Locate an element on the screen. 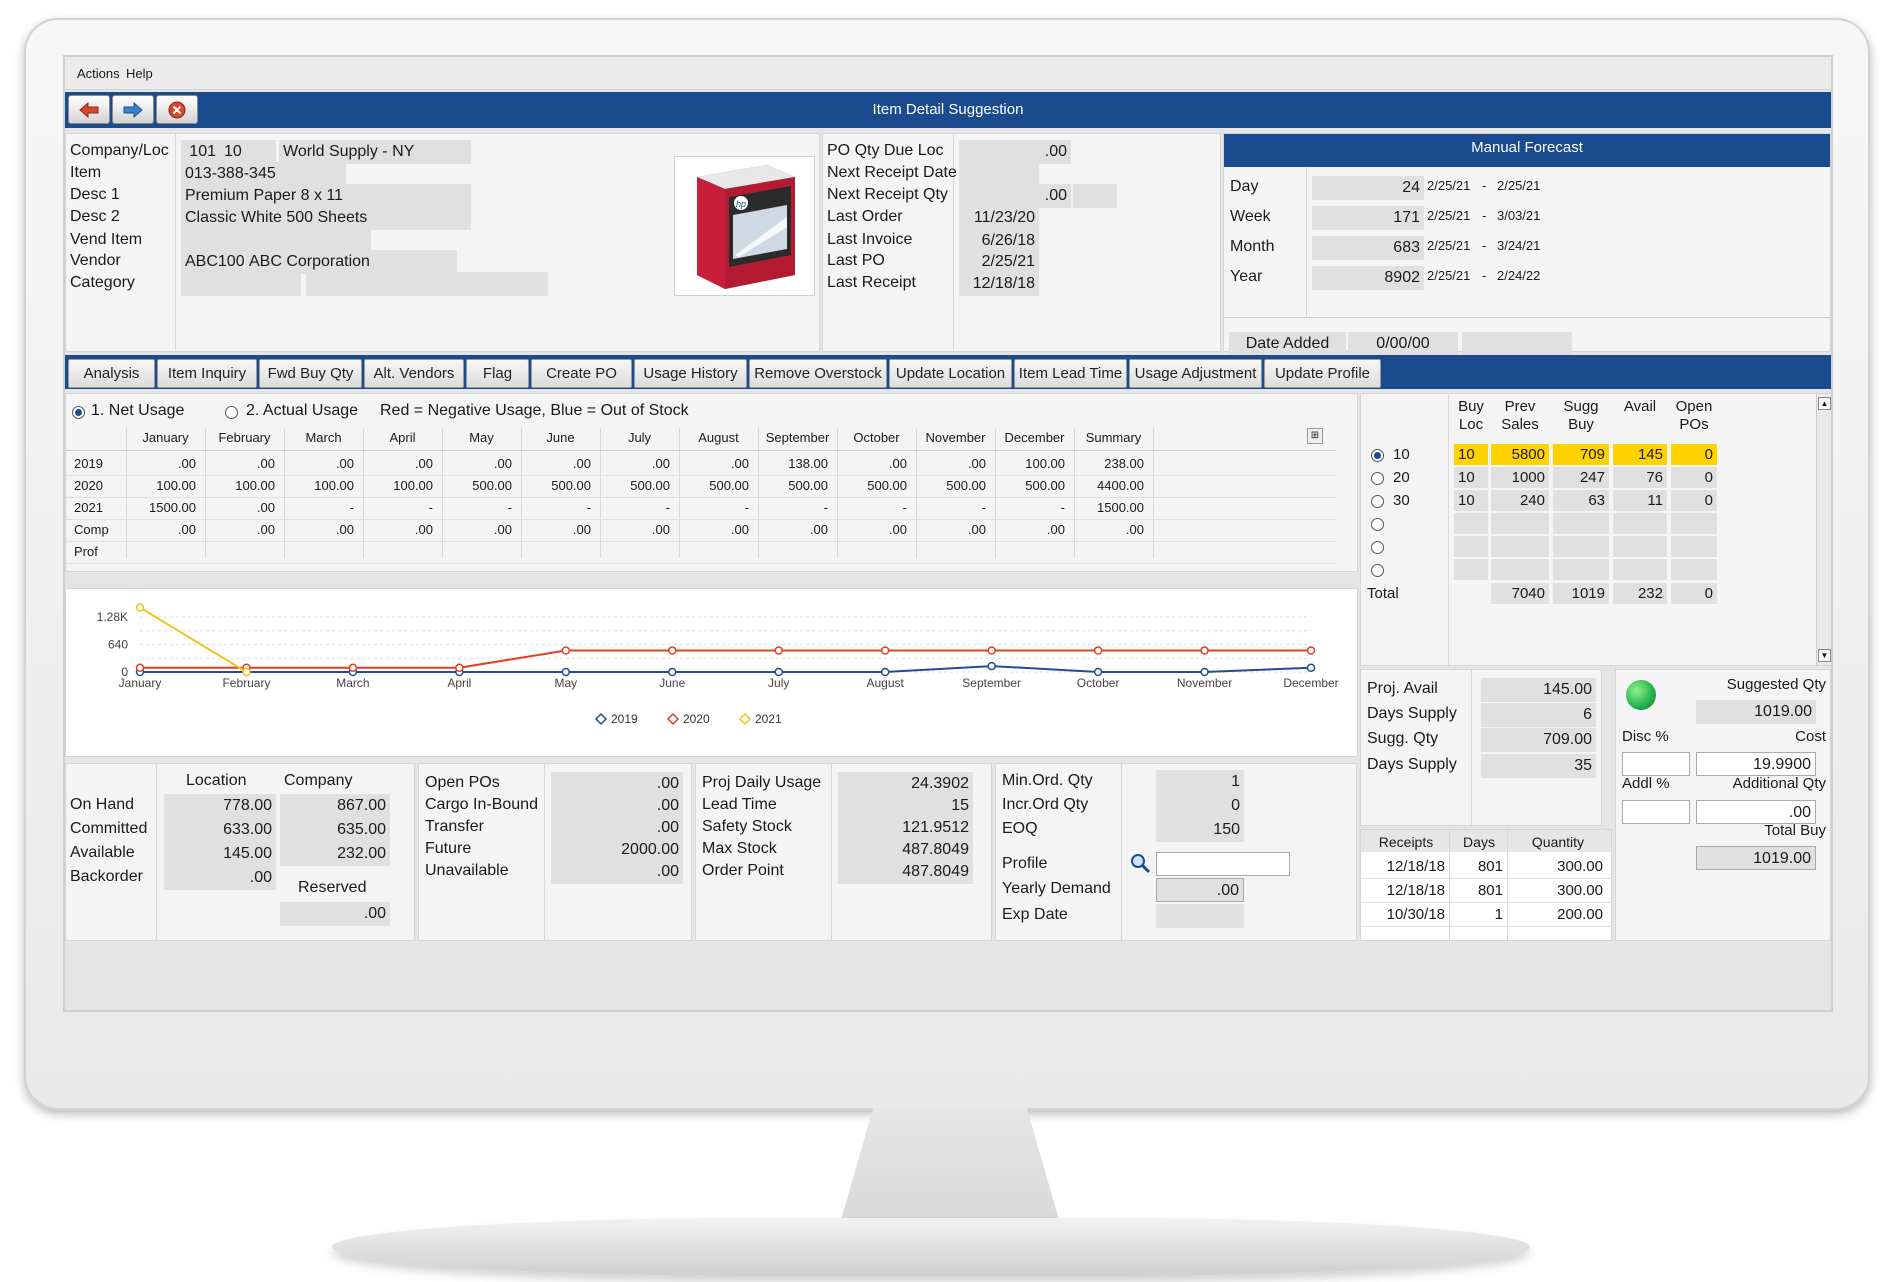 The height and width of the screenshot is (1282, 1892). usage-cell: 500.00 is located at coordinates (966, 485).